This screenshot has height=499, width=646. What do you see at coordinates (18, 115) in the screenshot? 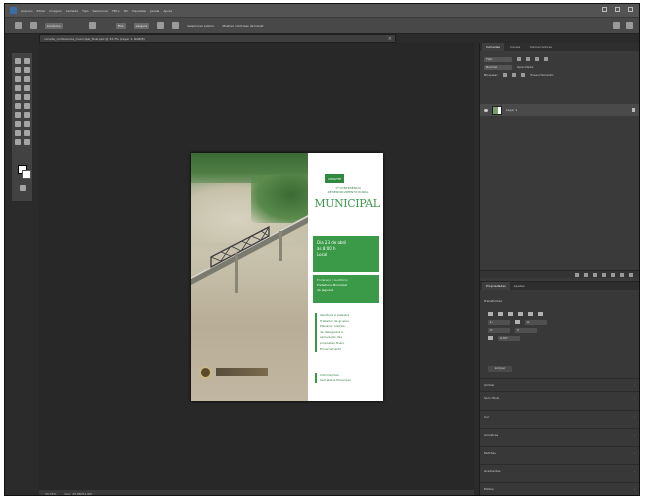
I see `dodge-tool-icon` at bounding box center [18, 115].